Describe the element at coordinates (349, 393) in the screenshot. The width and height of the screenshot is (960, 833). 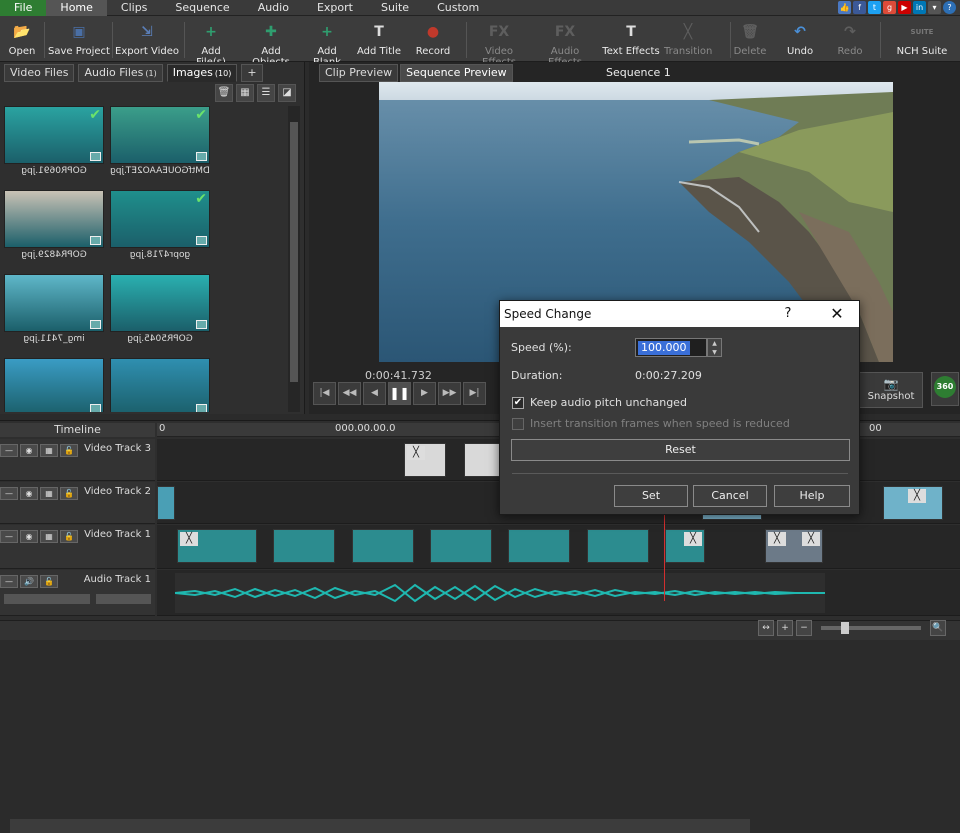
I see `prev-frame-icon: ◀◀` at that location.